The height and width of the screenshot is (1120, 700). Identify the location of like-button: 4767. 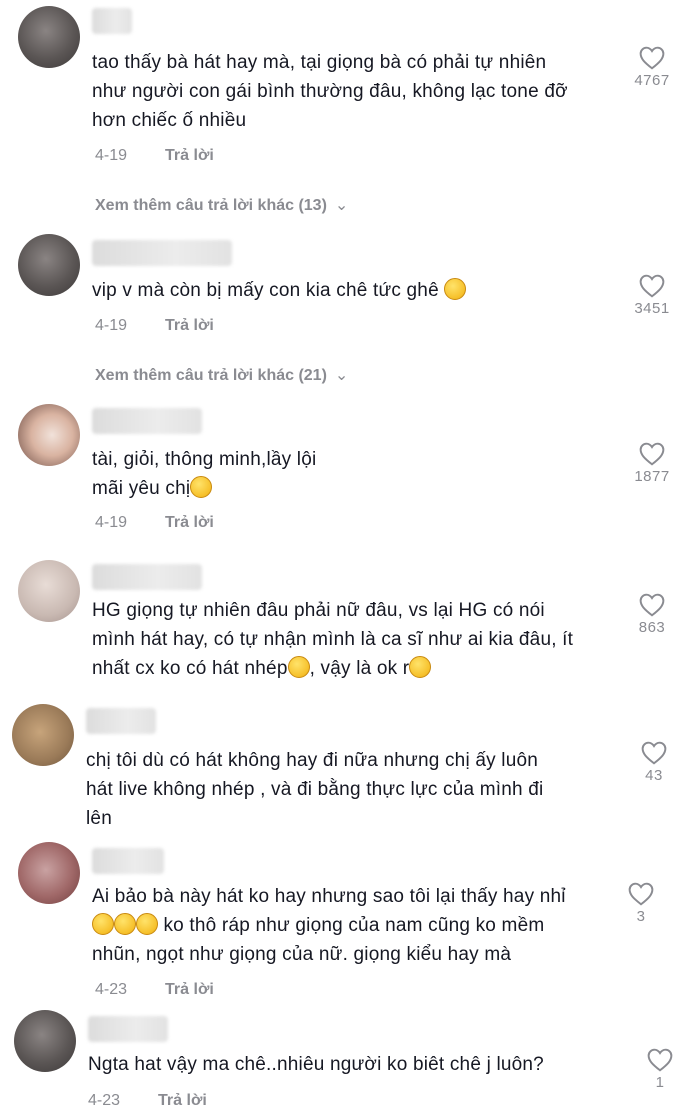
(652, 67).